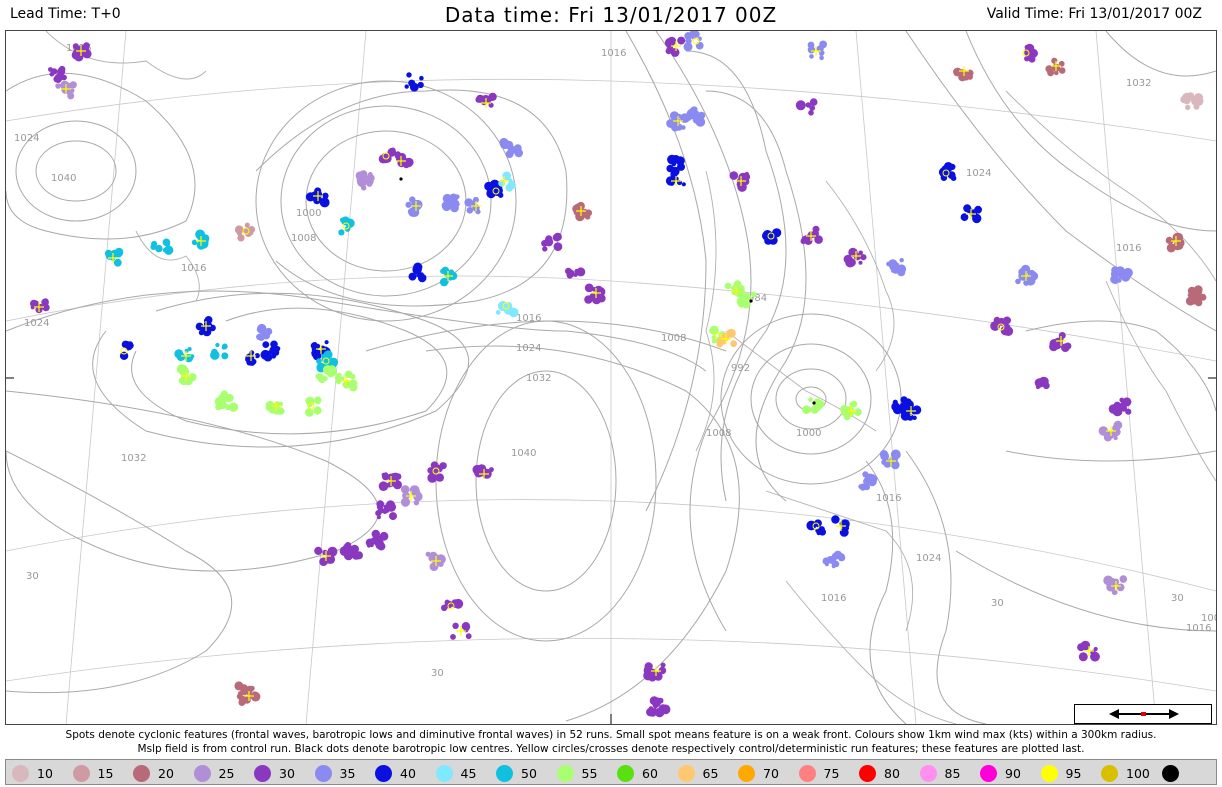 The image size is (1222, 787). I want to click on legend-item: 100, so click(1125, 773).